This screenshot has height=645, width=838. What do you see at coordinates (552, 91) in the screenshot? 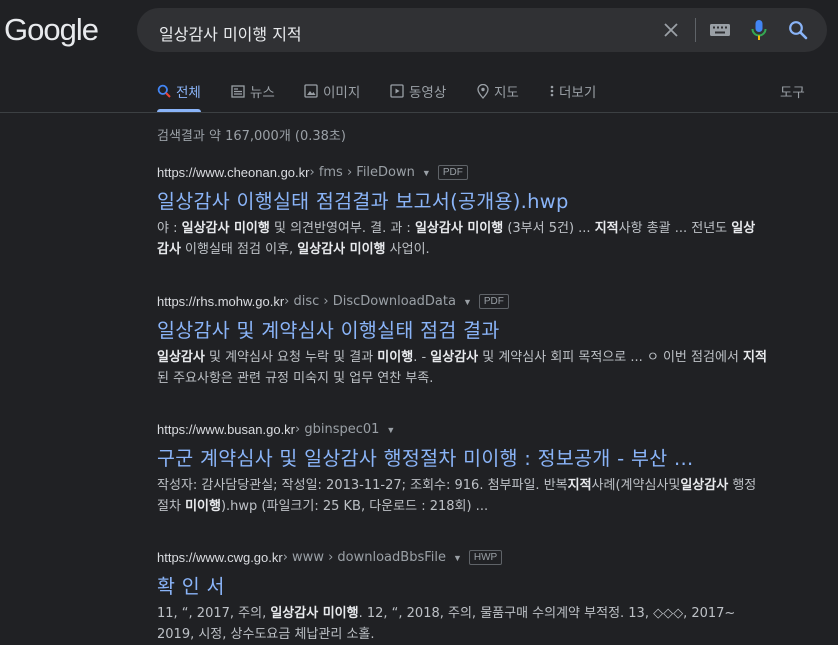
I see `more-vert-icon` at bounding box center [552, 91].